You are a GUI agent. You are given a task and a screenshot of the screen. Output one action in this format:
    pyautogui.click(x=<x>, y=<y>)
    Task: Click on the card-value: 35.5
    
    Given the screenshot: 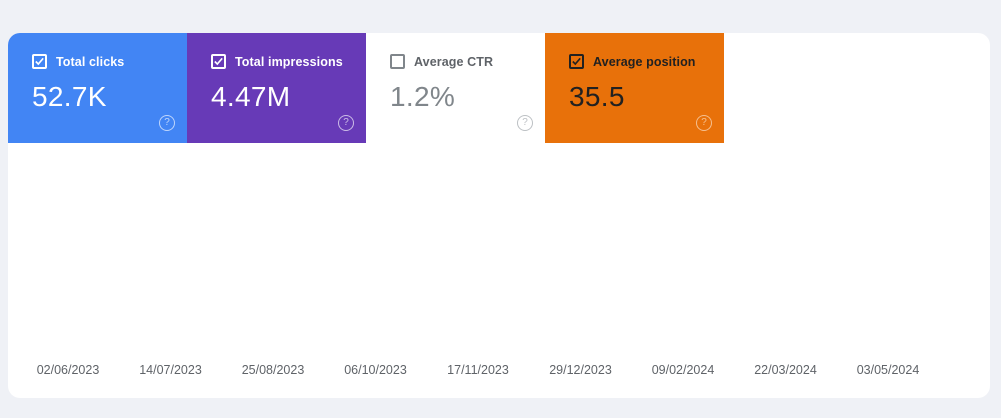 What is the action you would take?
    pyautogui.click(x=597, y=96)
    